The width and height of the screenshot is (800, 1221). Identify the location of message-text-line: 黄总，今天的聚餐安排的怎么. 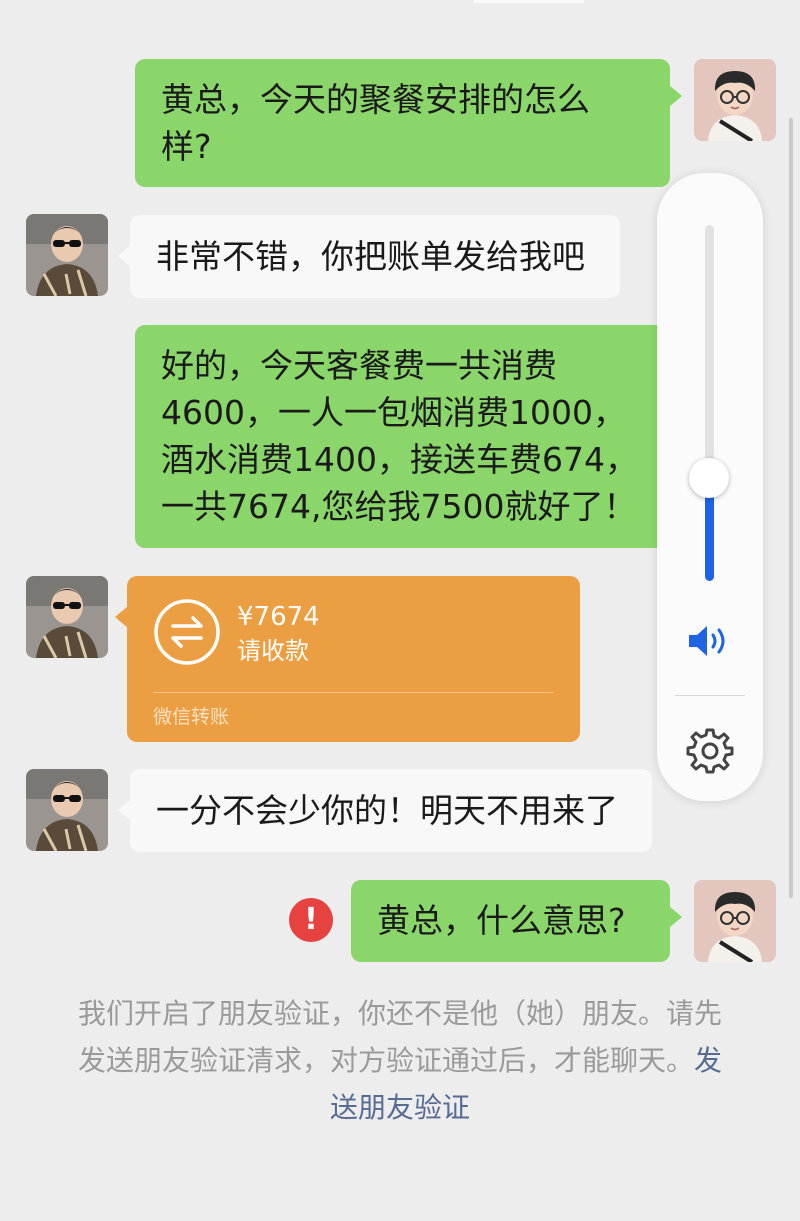
(375, 99).